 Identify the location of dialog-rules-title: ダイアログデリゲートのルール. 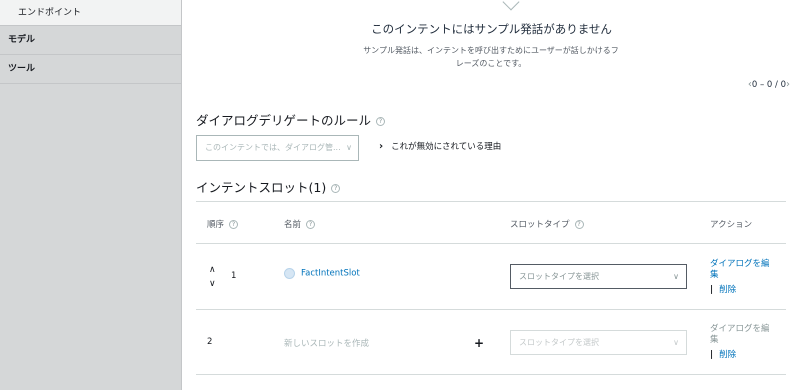
(284, 120).